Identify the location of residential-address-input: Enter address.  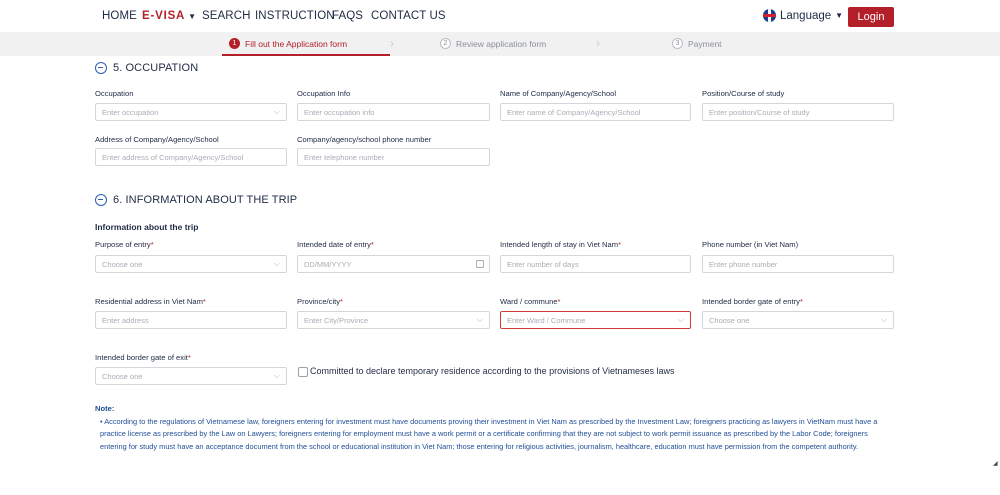
(191, 320).